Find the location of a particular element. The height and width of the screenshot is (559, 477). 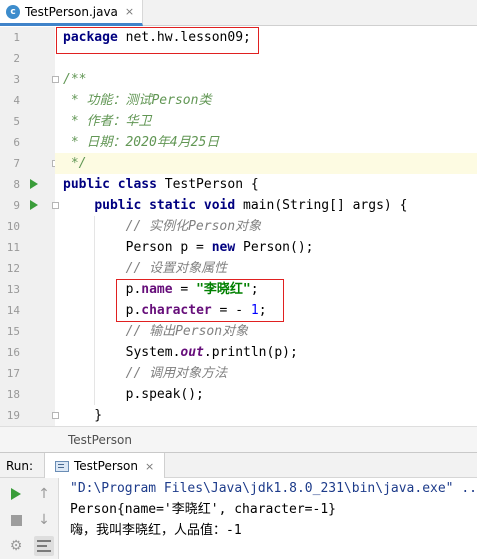

line-number: 11 is located at coordinates (13, 247).